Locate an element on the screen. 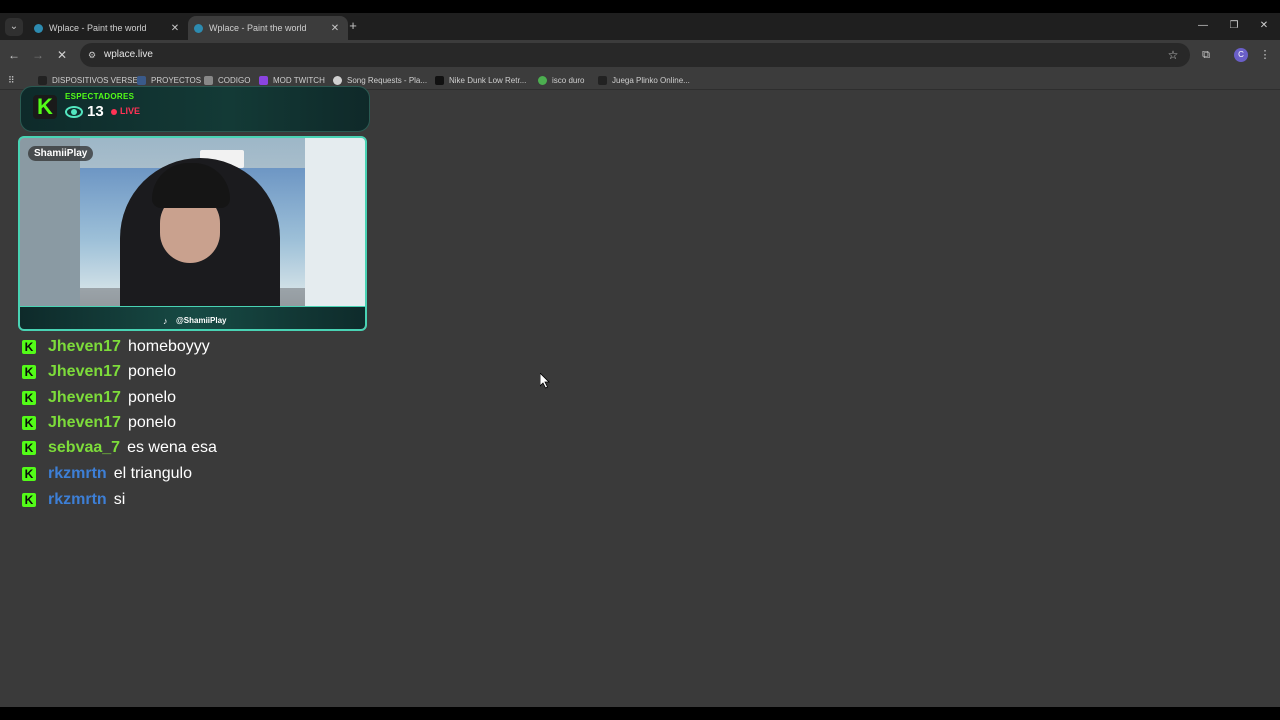 This screenshot has height=720, width=1280. chat-message: K rkzmrtn si is located at coordinates (73, 500).